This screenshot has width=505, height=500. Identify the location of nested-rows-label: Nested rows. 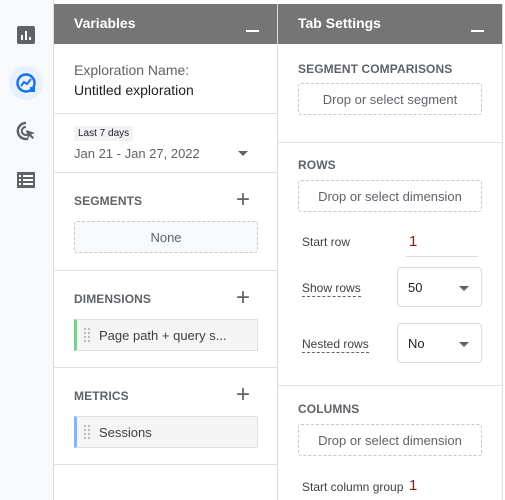
(335, 345).